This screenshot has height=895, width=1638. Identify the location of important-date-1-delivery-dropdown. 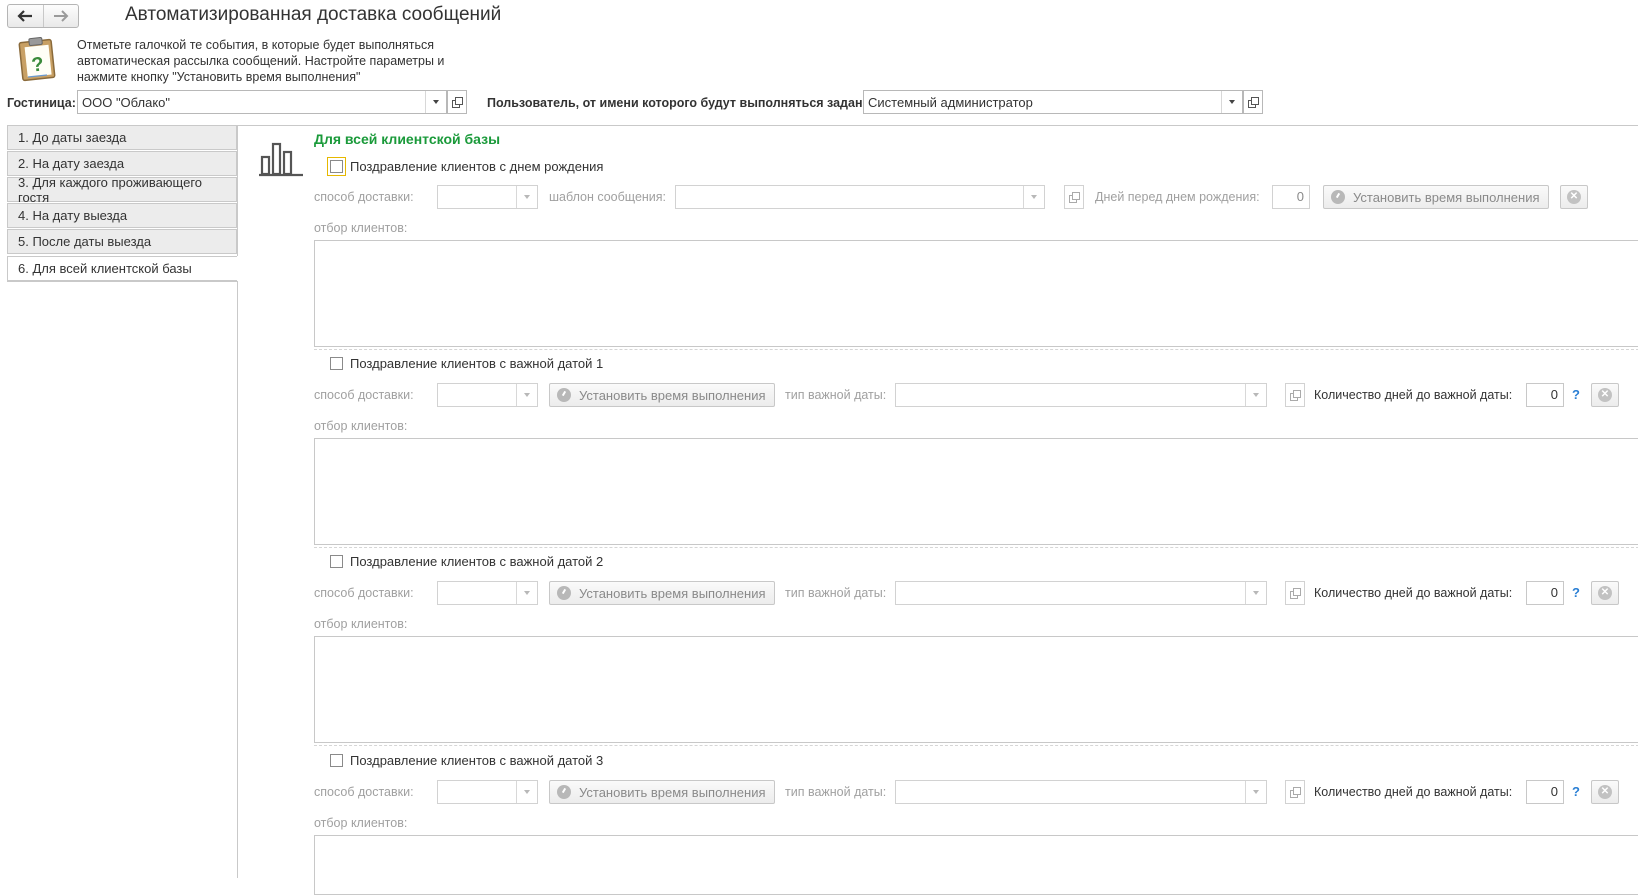
(526, 395).